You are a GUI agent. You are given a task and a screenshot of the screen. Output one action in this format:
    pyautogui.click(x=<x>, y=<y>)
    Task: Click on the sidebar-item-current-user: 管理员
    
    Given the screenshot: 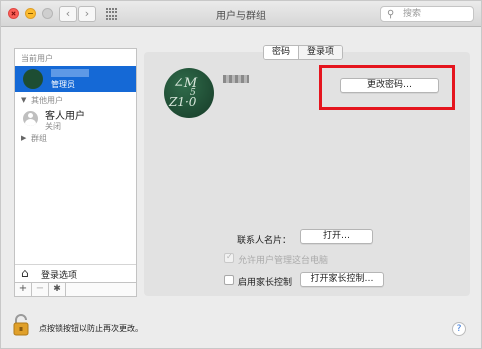 What is the action you would take?
    pyautogui.click(x=75, y=79)
    